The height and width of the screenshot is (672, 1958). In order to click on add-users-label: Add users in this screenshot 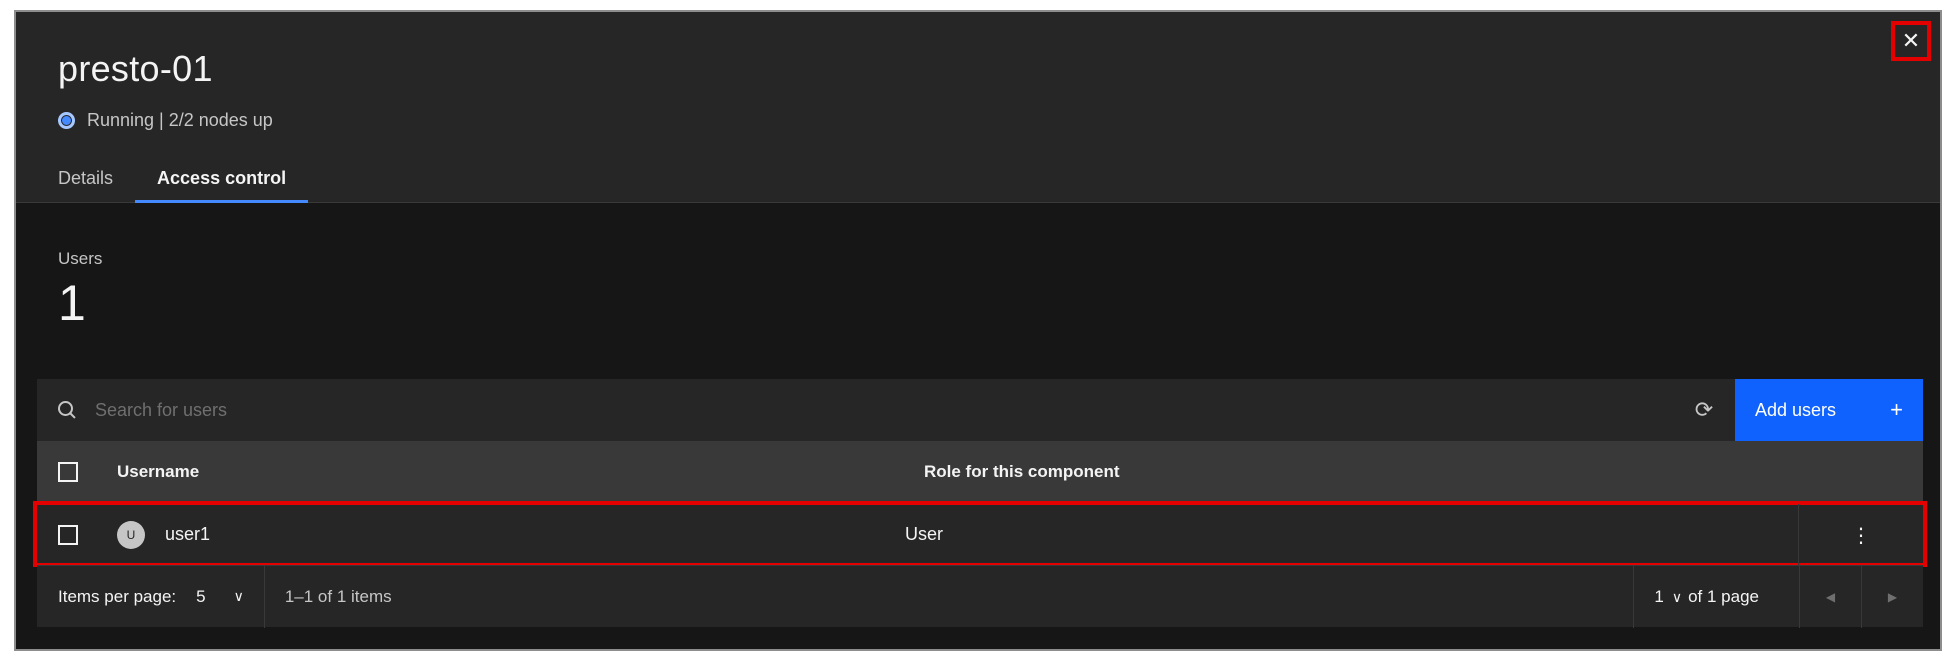, I will do `click(1796, 409)`.